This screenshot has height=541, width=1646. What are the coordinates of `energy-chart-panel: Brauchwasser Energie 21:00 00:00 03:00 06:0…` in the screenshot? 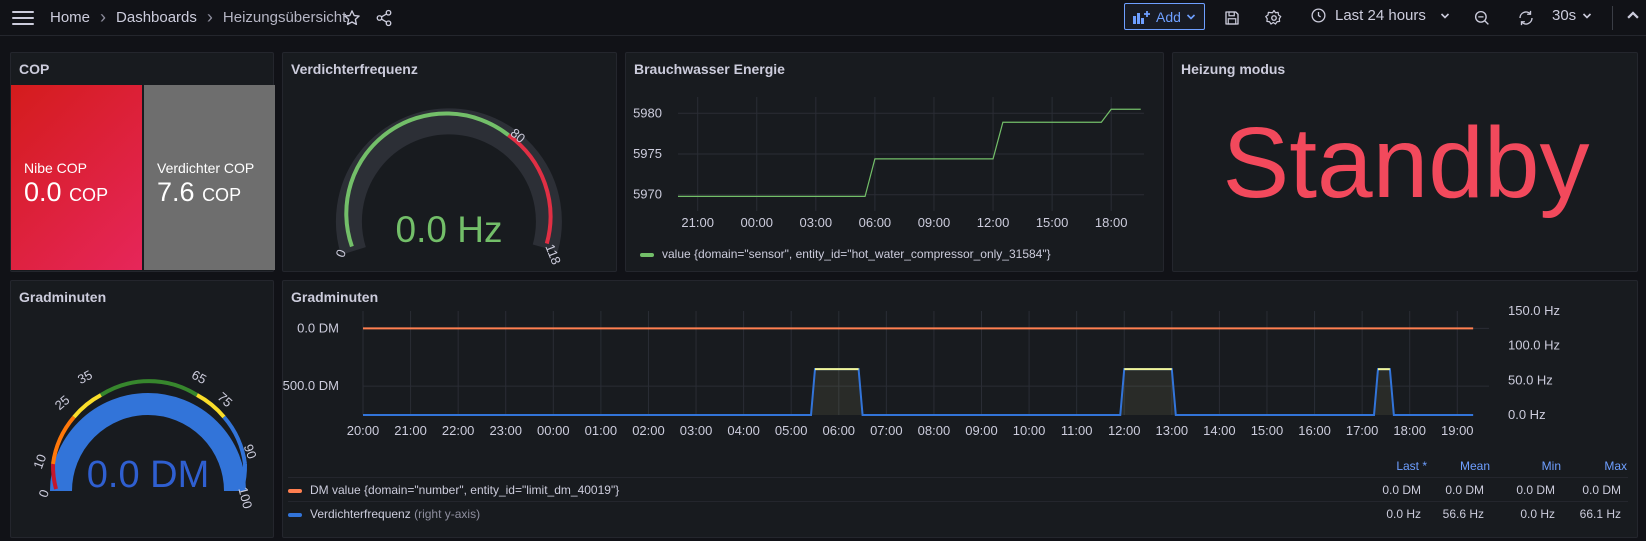 It's located at (894, 162).